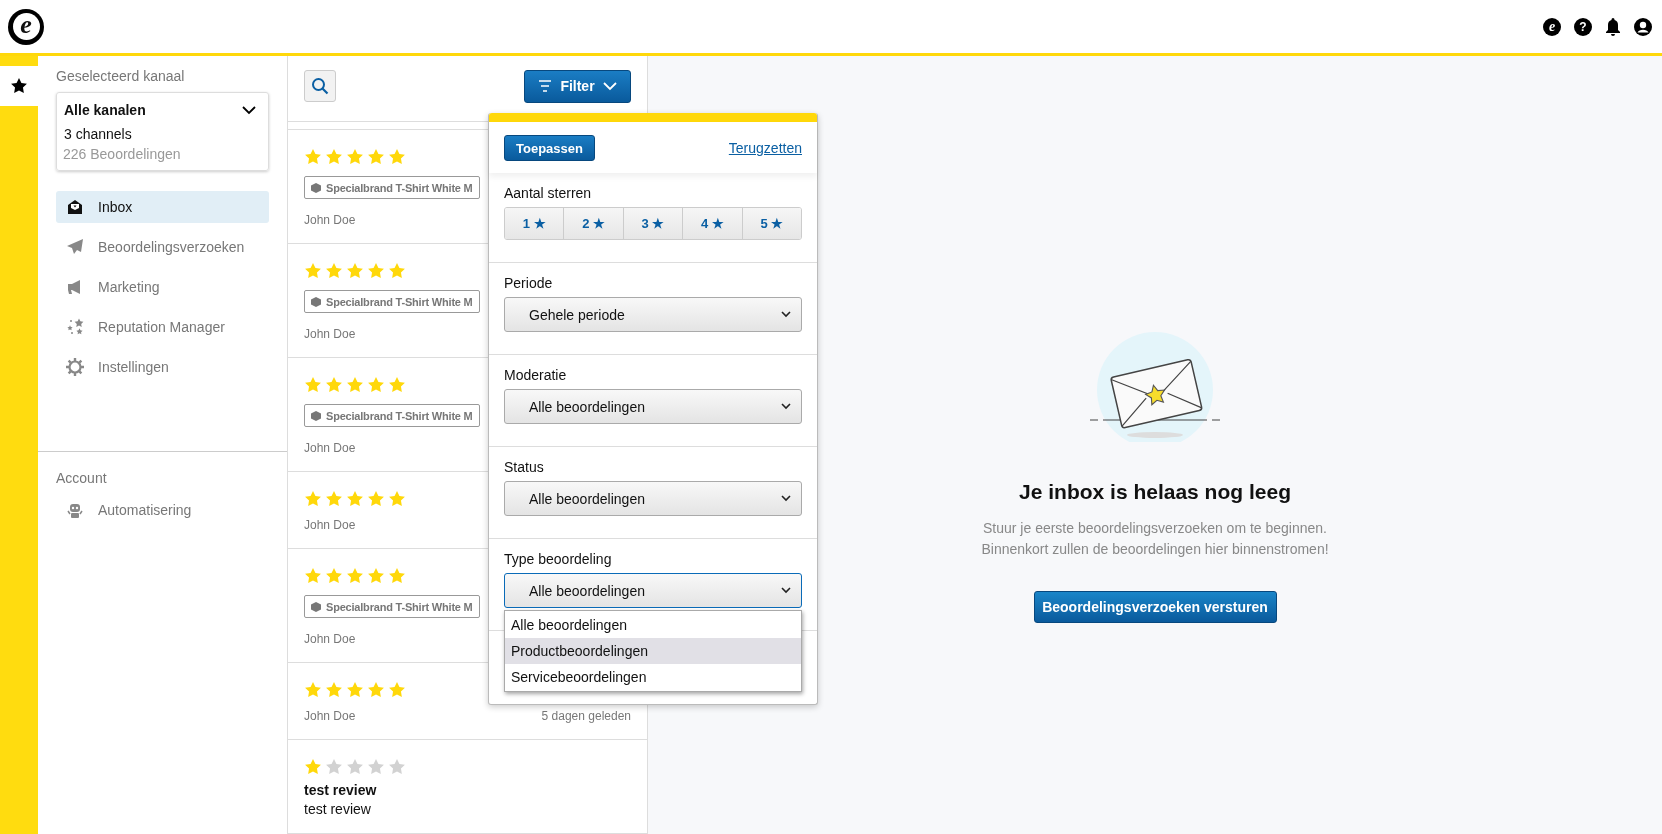  Describe the element at coordinates (1643, 26) in the screenshot. I see `user-icon` at that location.